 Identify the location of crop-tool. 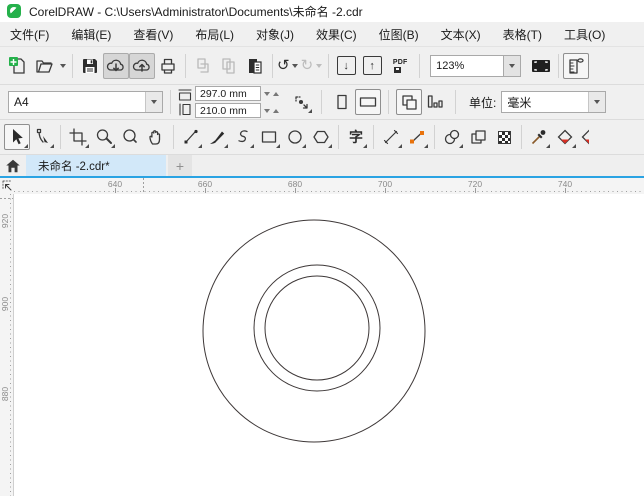
(78, 137).